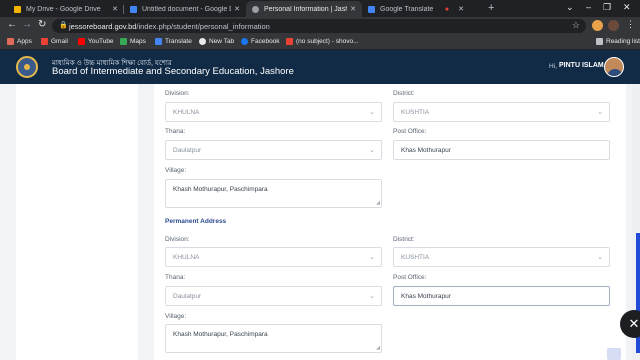  Describe the element at coordinates (613, 25) in the screenshot. I see `profile-icon` at that location.